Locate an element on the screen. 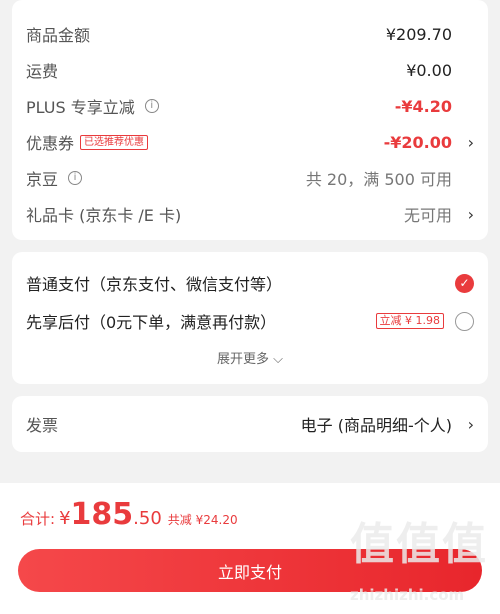 This screenshot has width=500, height=614. payment-later-label: 先享后付（0元下单，满意再付款） is located at coordinates (151, 322).